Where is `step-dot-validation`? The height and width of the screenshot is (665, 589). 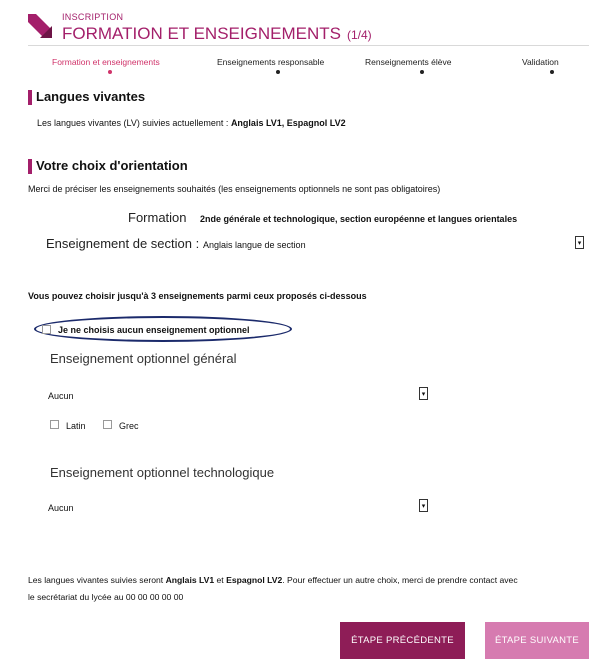 step-dot-validation is located at coordinates (552, 72).